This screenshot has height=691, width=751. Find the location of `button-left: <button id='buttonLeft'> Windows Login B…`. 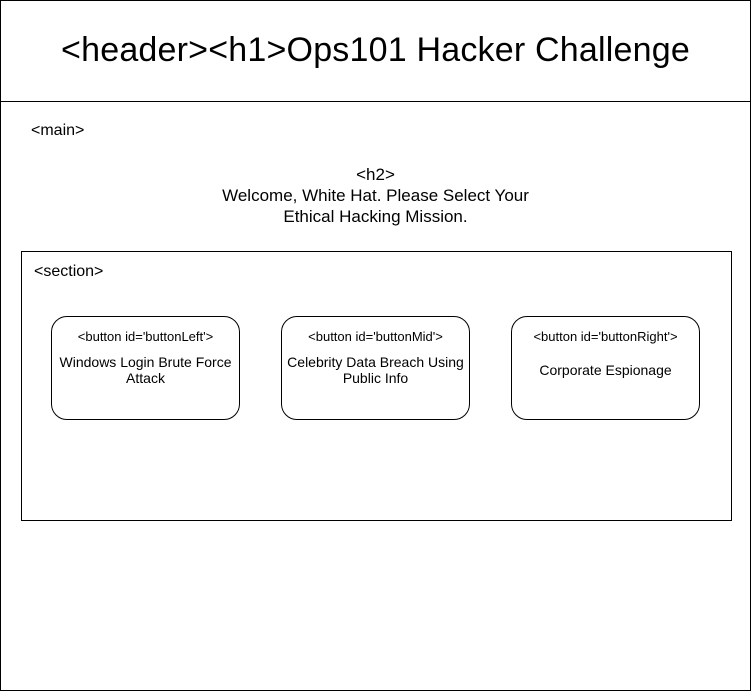

button-left: <button id='buttonLeft'> Windows Login B… is located at coordinates (145, 368).